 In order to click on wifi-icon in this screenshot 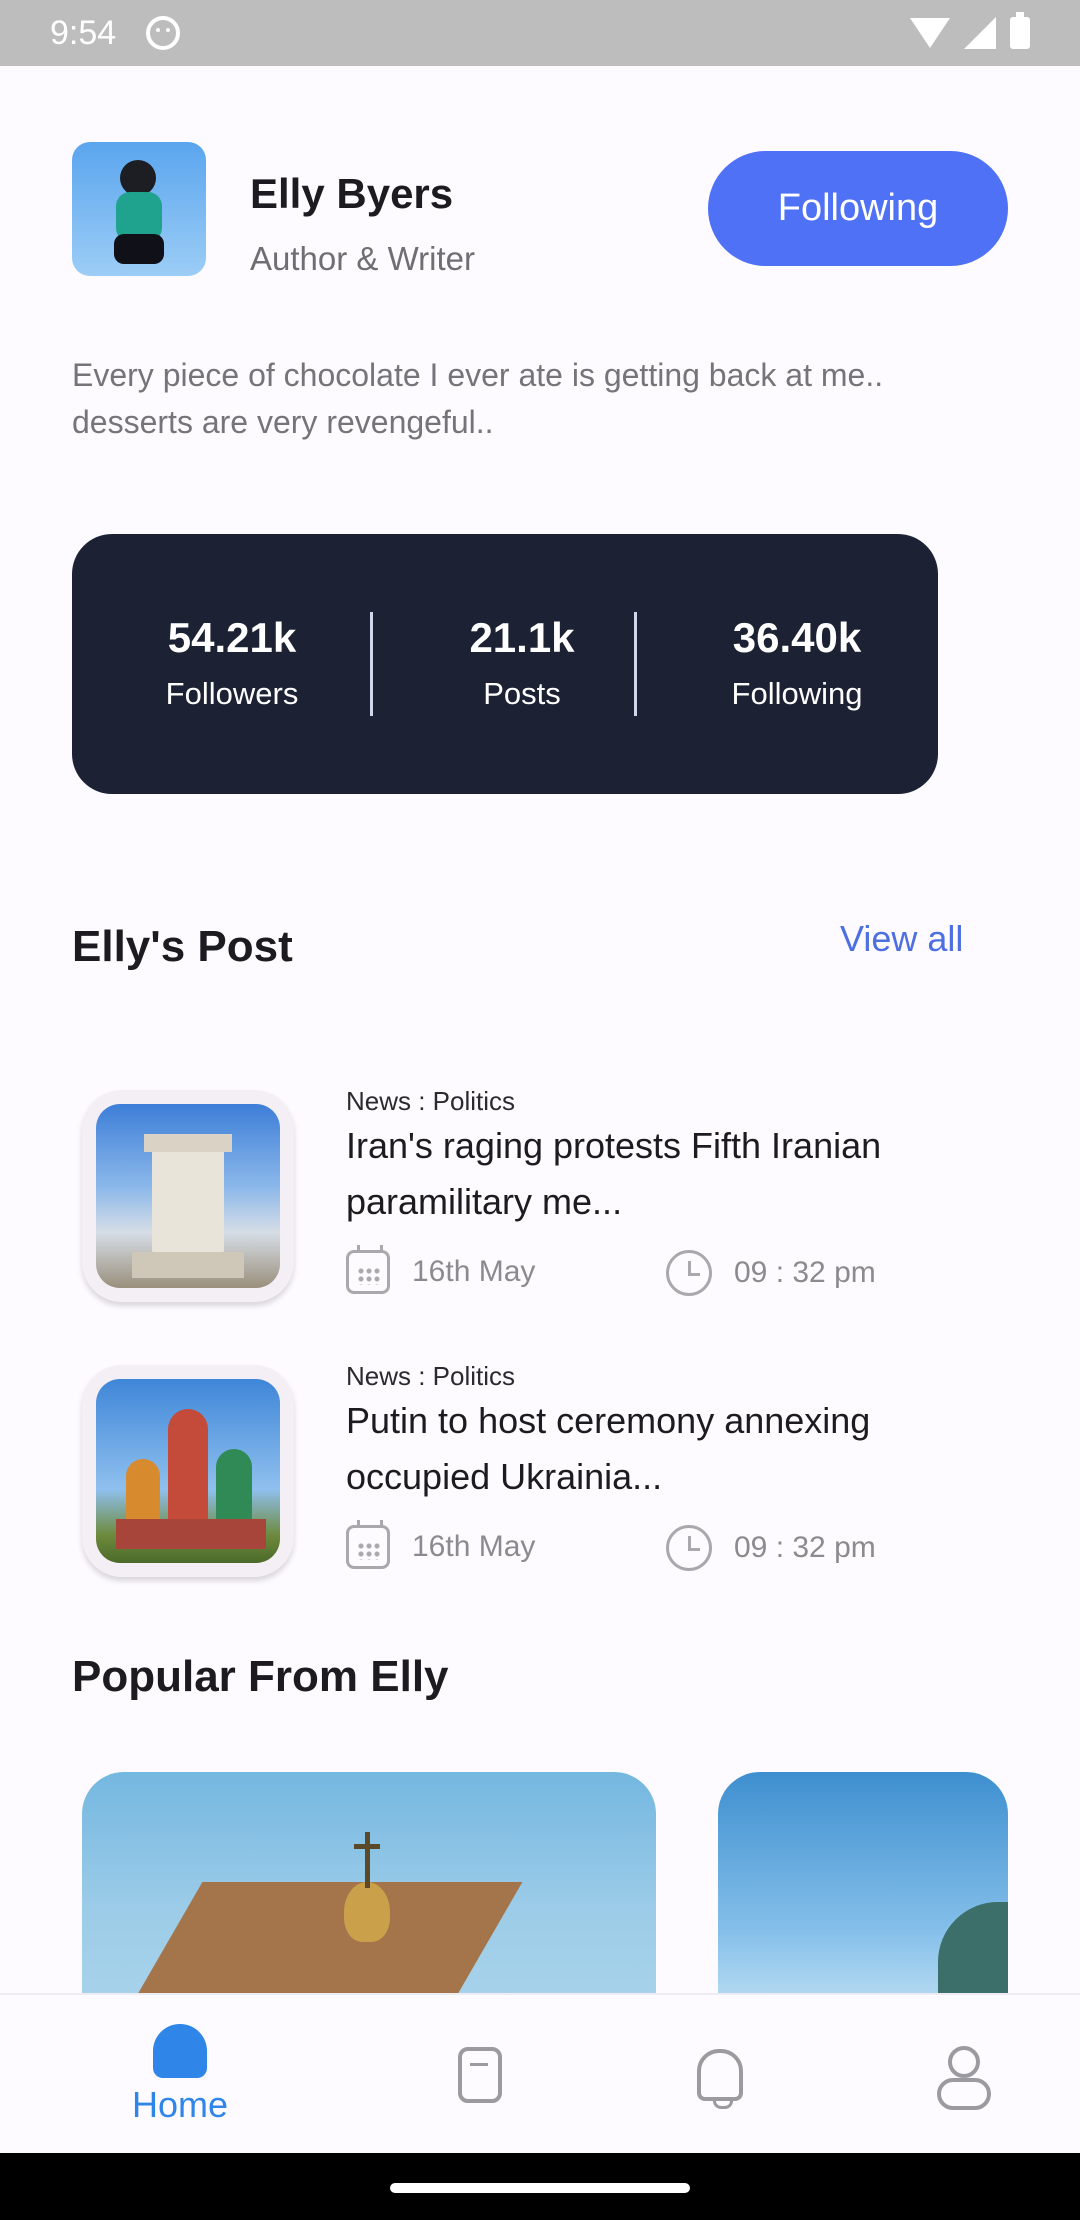, I will do `click(930, 33)`.